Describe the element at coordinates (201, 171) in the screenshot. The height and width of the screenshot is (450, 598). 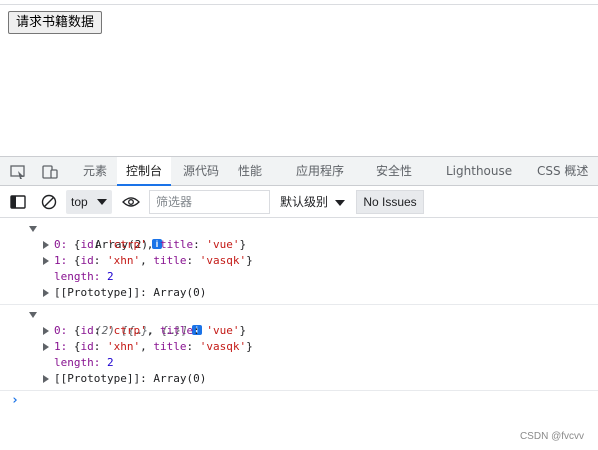
I see `tab-sources: 源代码` at that location.